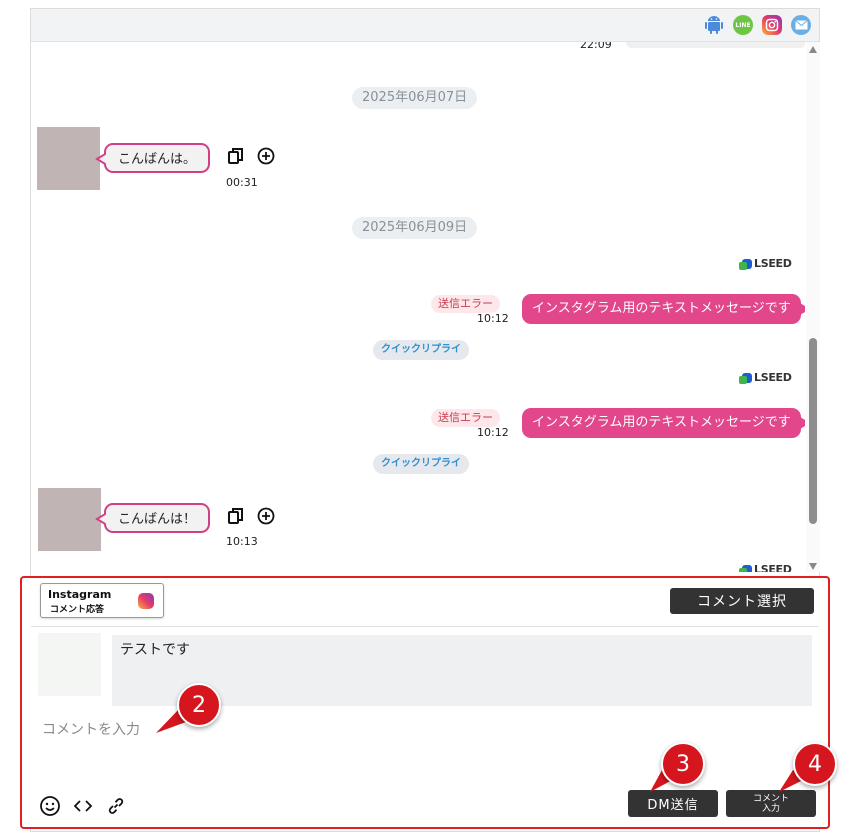 The height and width of the screenshot is (840, 853). What do you see at coordinates (322, 730) in the screenshot?
I see `comment-input` at bounding box center [322, 730].